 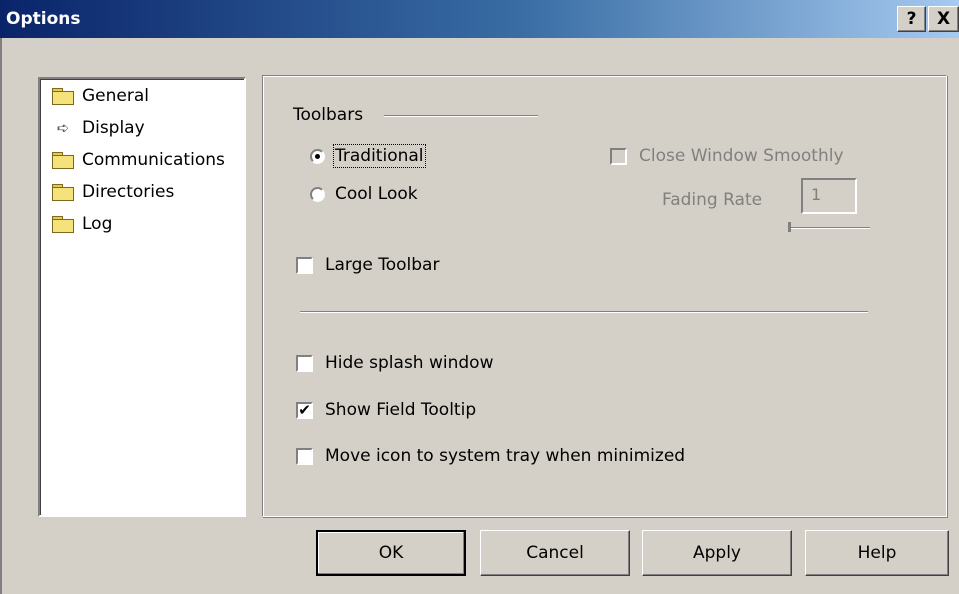 I want to click on hide-splash-checkbox: Hide splash window, so click(x=394, y=363).